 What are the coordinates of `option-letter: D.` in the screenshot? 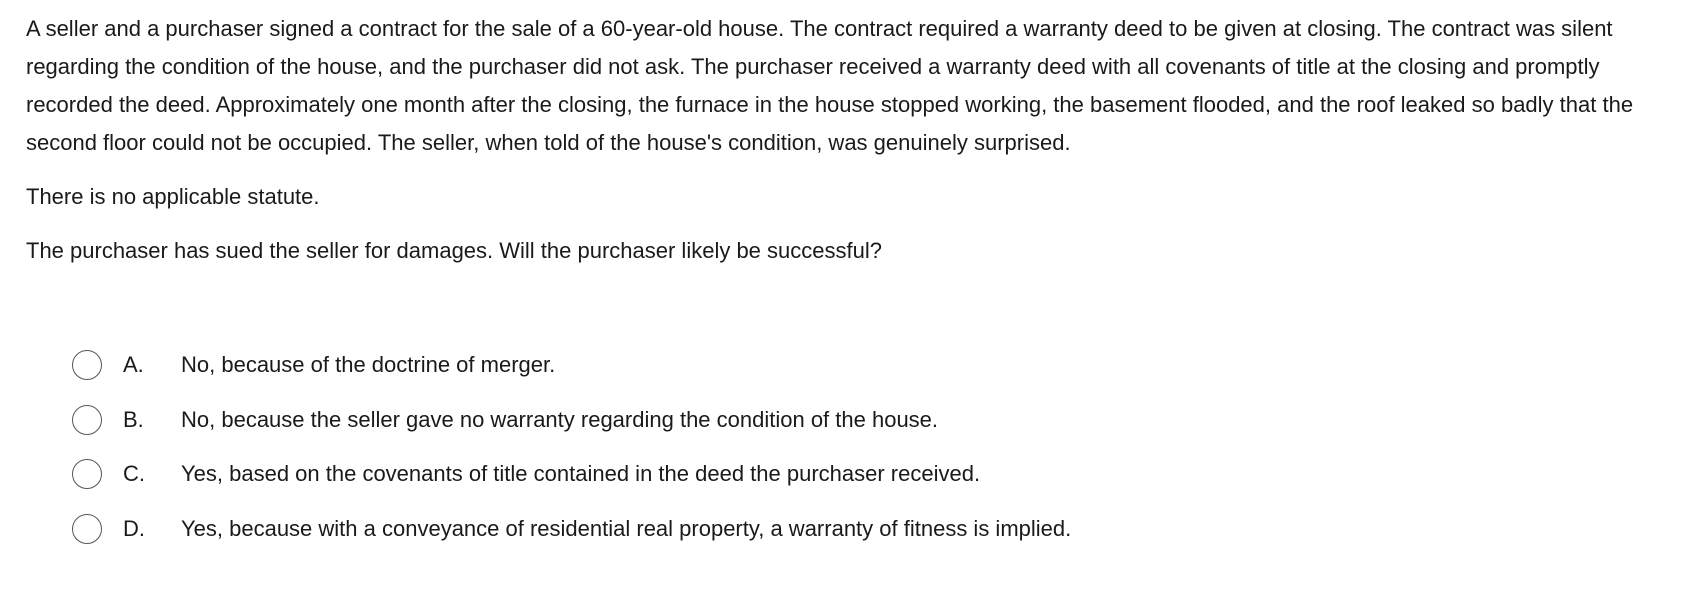 It's located at (134, 528).